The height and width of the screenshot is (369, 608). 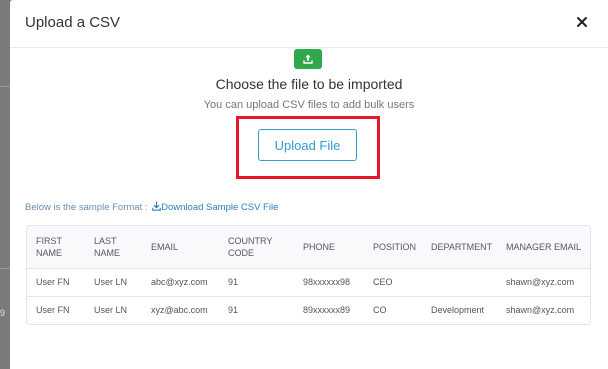 What do you see at coordinates (459, 247) in the screenshot?
I see `column-header: DEPARTMENT` at bounding box center [459, 247].